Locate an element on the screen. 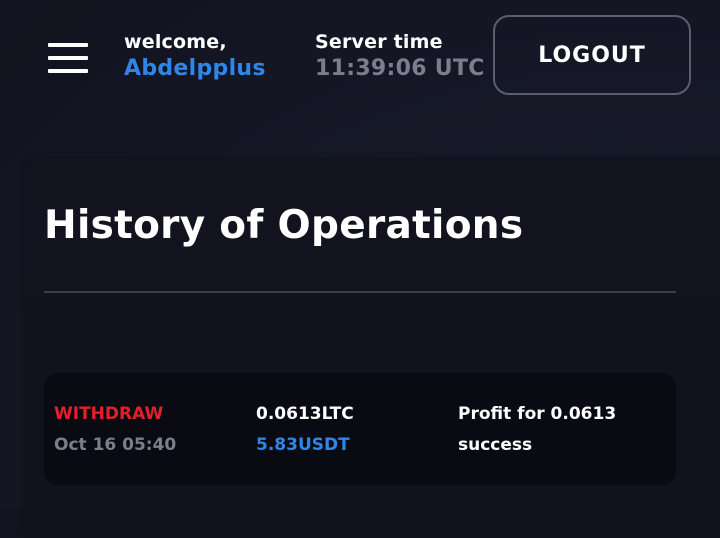 This screenshot has width=720, height=538. operation-description-column: Profit for 0.0613 success is located at coordinates (537, 430).